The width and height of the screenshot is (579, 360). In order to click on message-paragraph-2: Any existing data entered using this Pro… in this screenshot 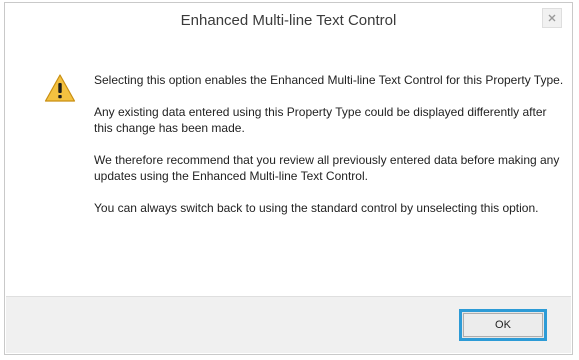, I will do `click(320, 120)`.